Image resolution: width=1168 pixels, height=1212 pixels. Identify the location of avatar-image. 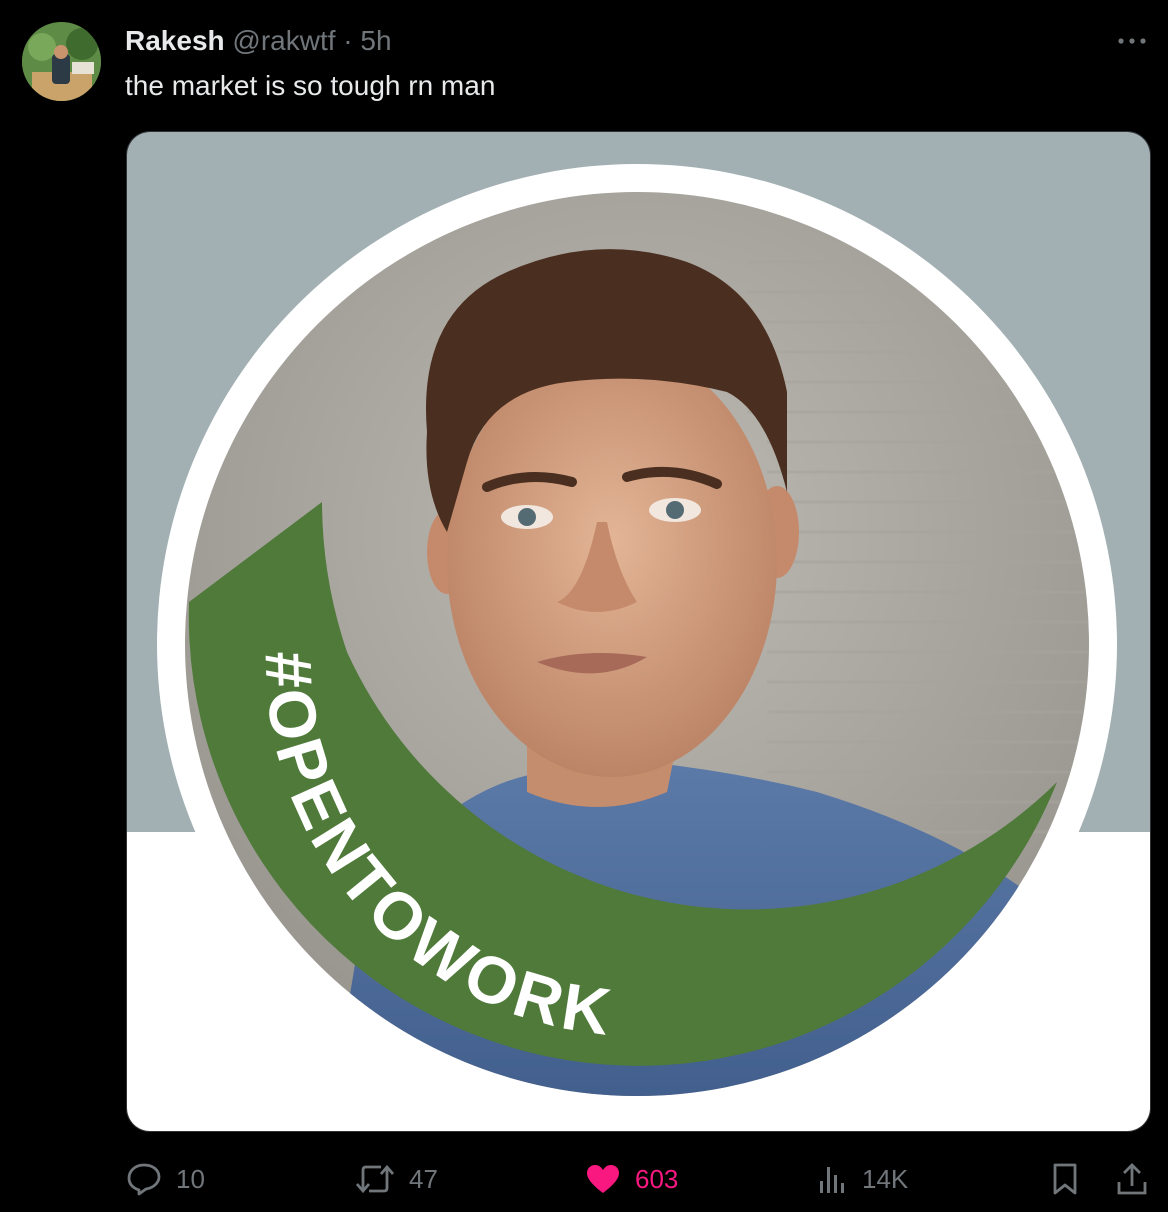
(61, 61).